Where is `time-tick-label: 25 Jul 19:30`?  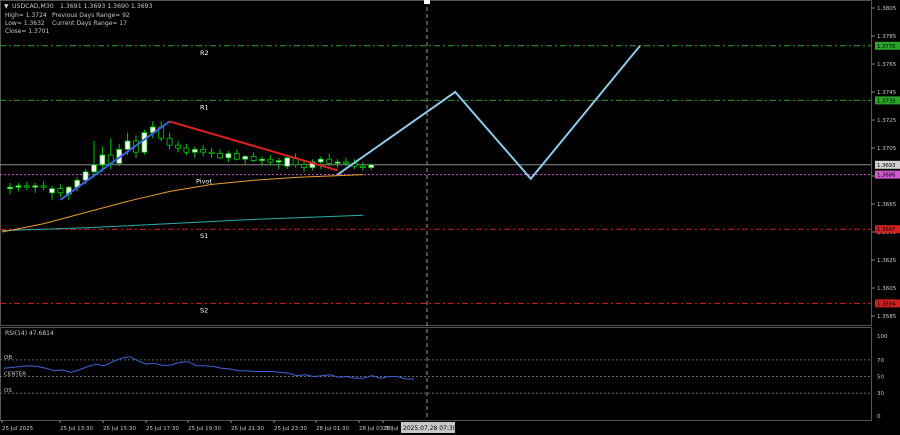
time-tick-label: 25 Jul 19:30 is located at coordinates (204, 429).